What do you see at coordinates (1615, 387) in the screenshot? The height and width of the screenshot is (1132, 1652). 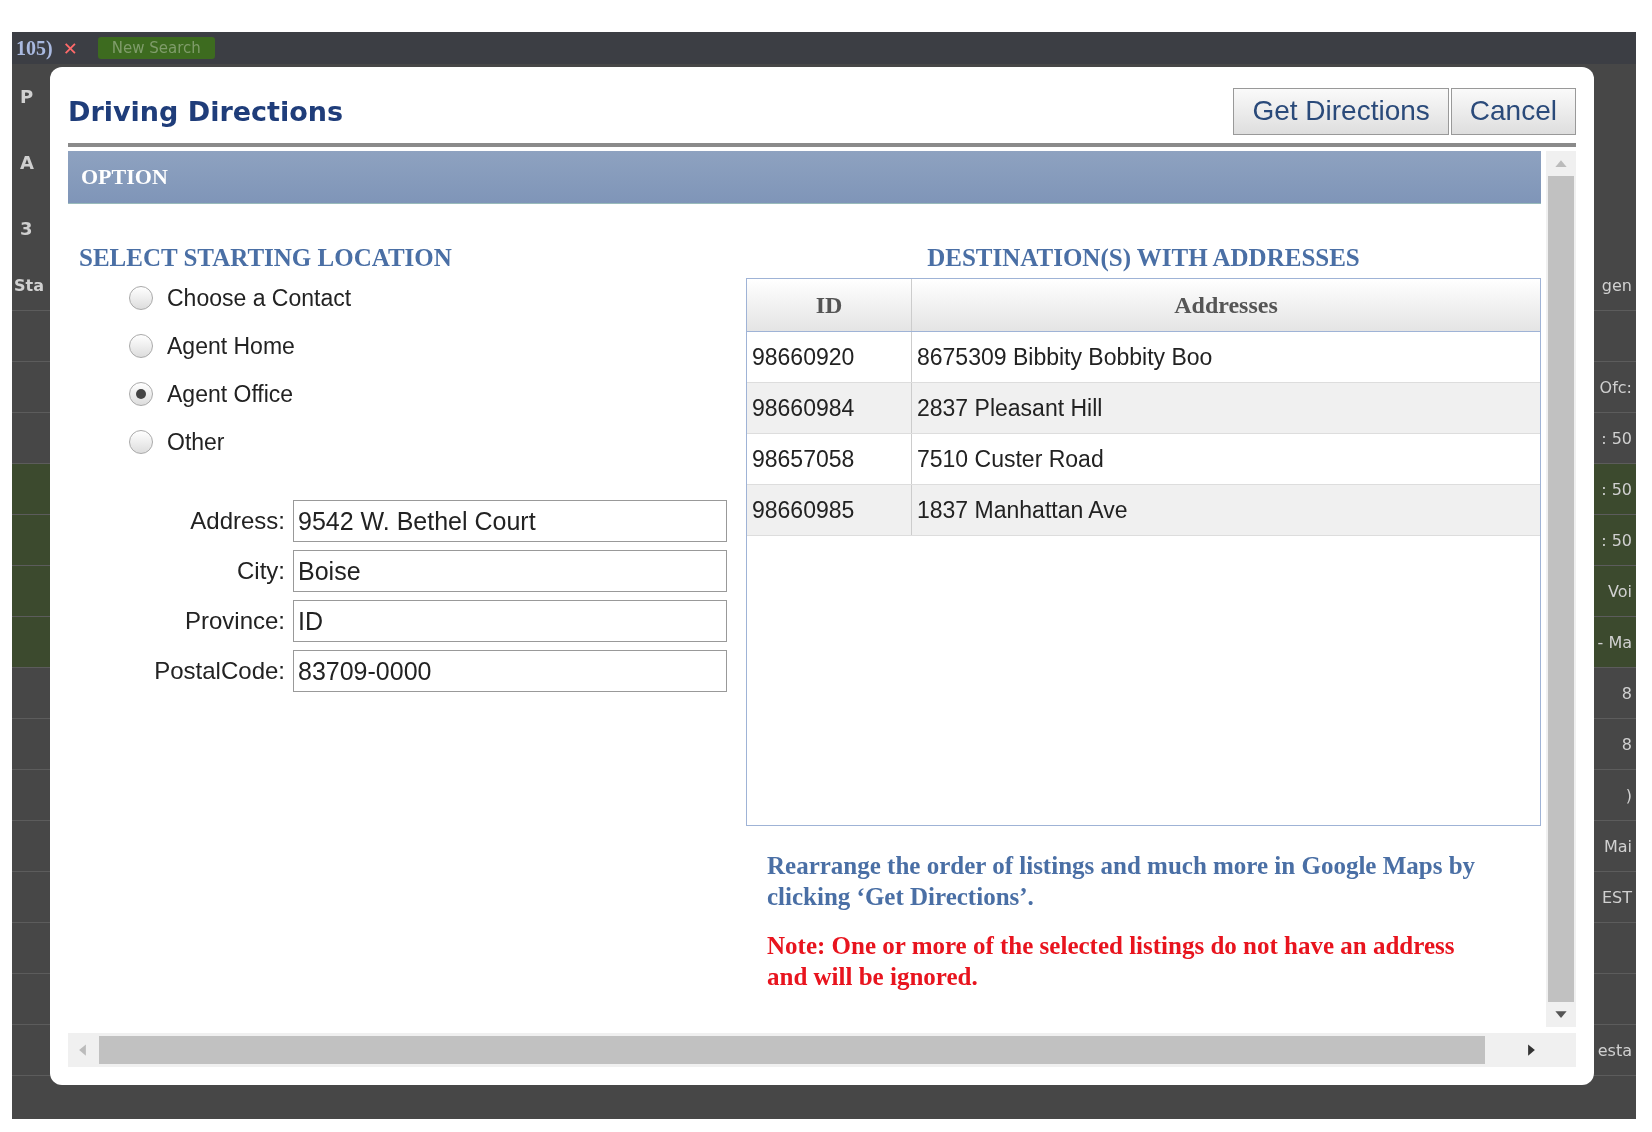 I see `table-cell: Ofc:` at bounding box center [1615, 387].